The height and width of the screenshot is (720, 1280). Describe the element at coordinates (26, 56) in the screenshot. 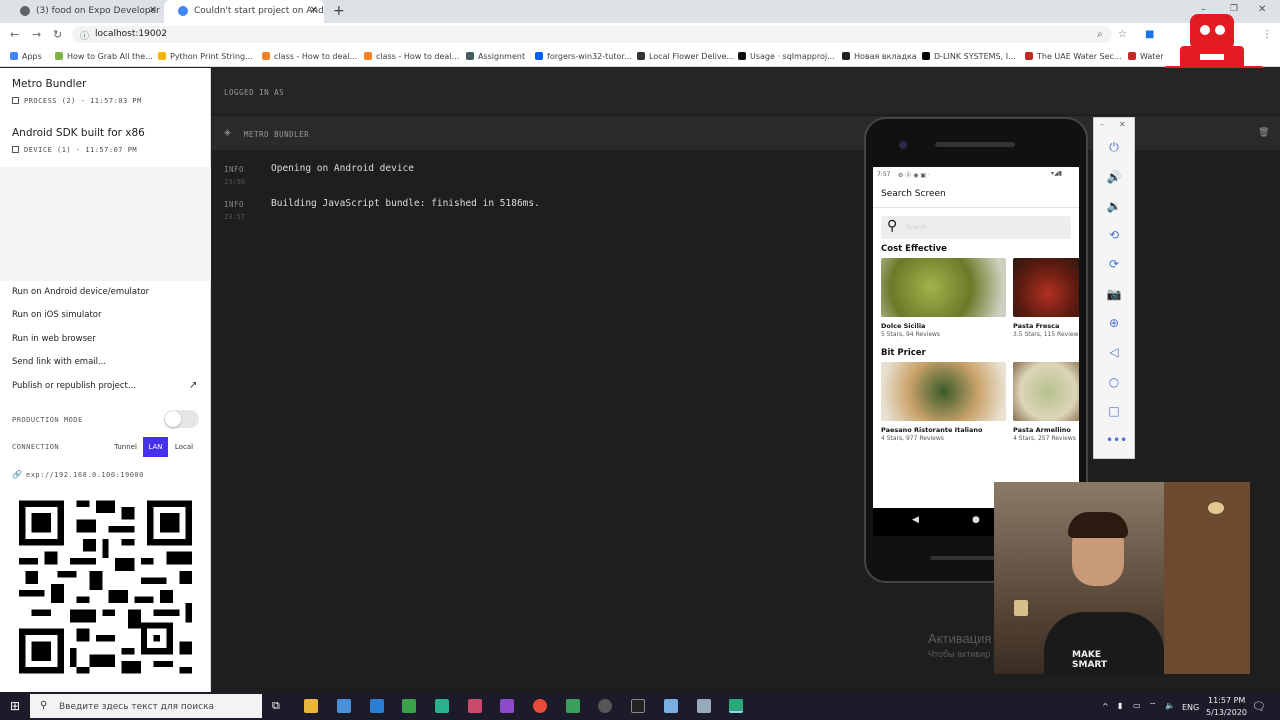

I see `bookmark-item: Apps` at that location.